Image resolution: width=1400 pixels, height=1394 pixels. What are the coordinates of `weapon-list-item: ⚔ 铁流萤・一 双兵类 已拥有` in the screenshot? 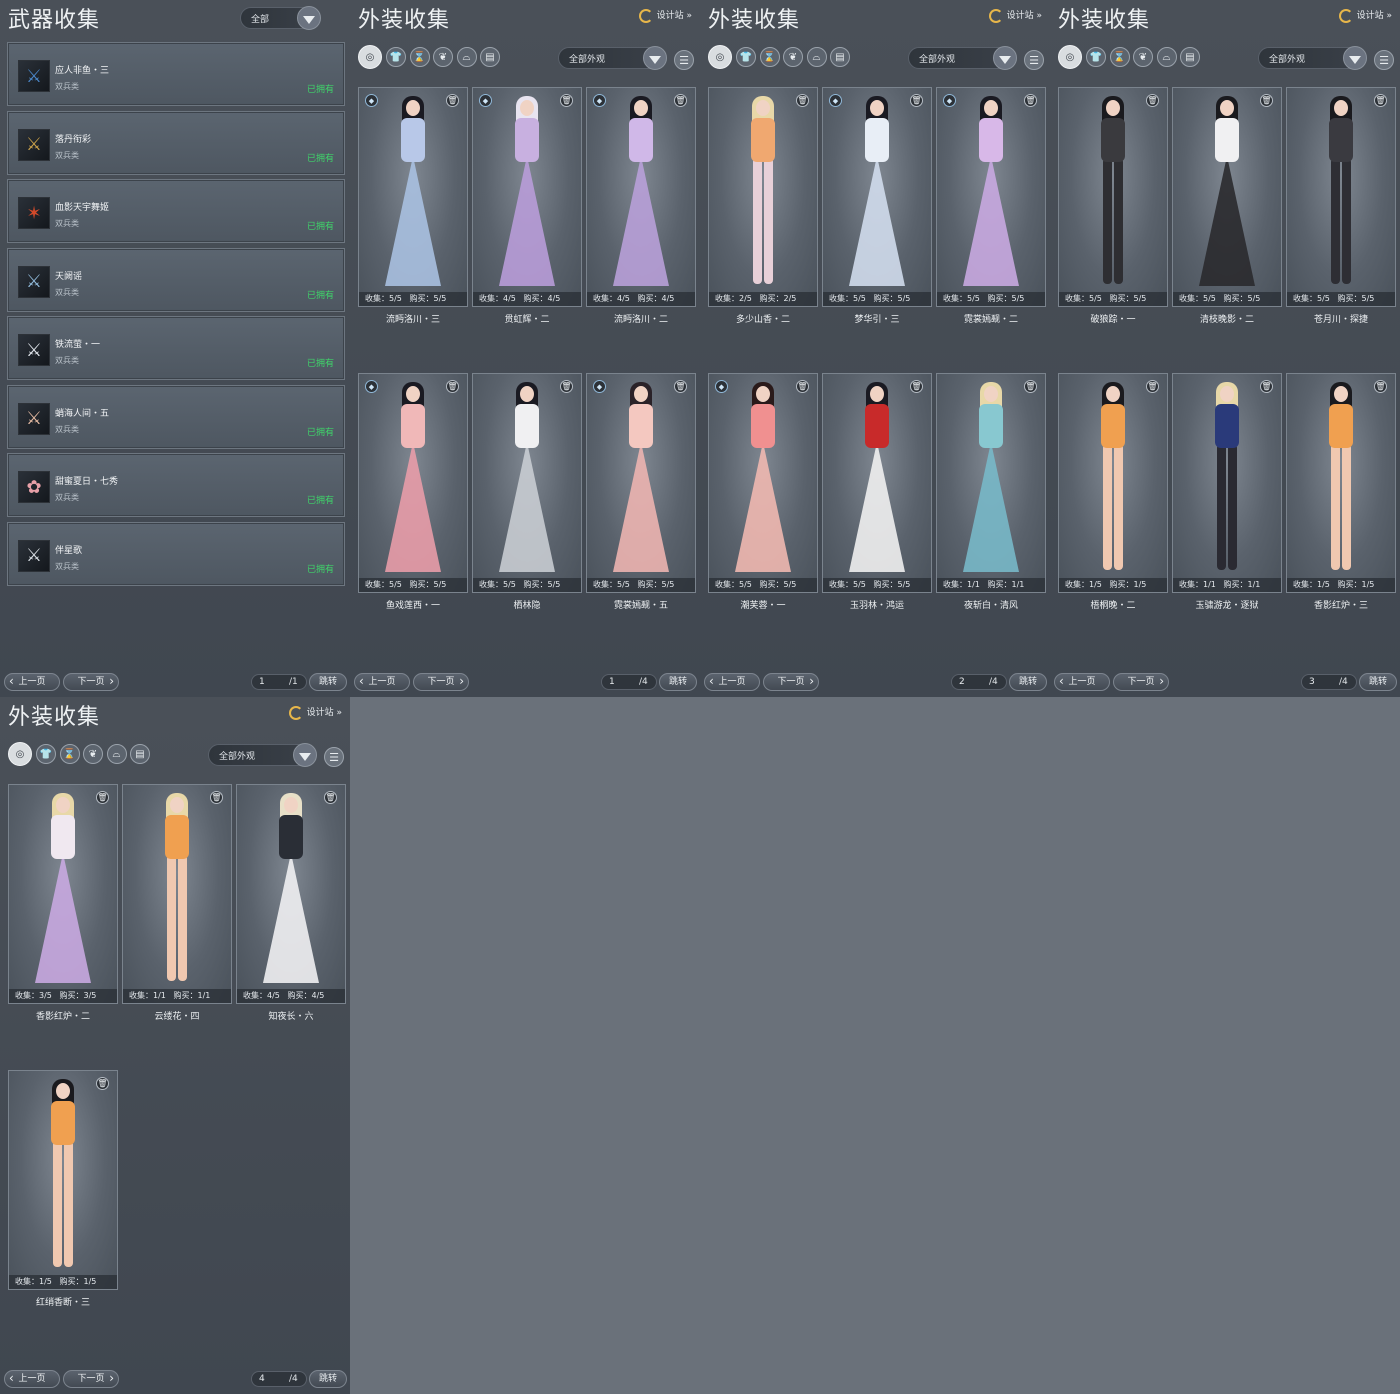 It's located at (176, 348).